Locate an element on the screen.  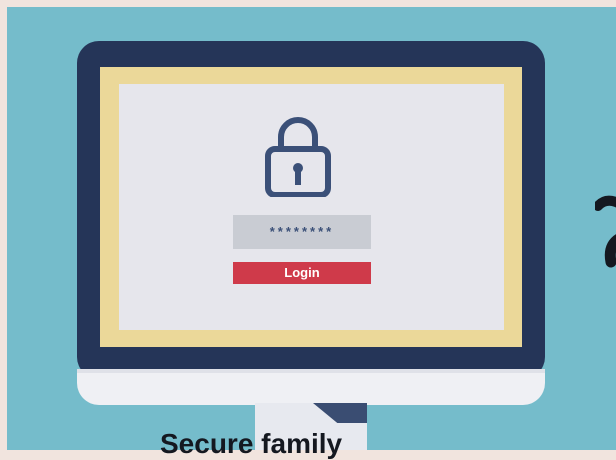
monitor-chin-divider is located at coordinates (311, 371).